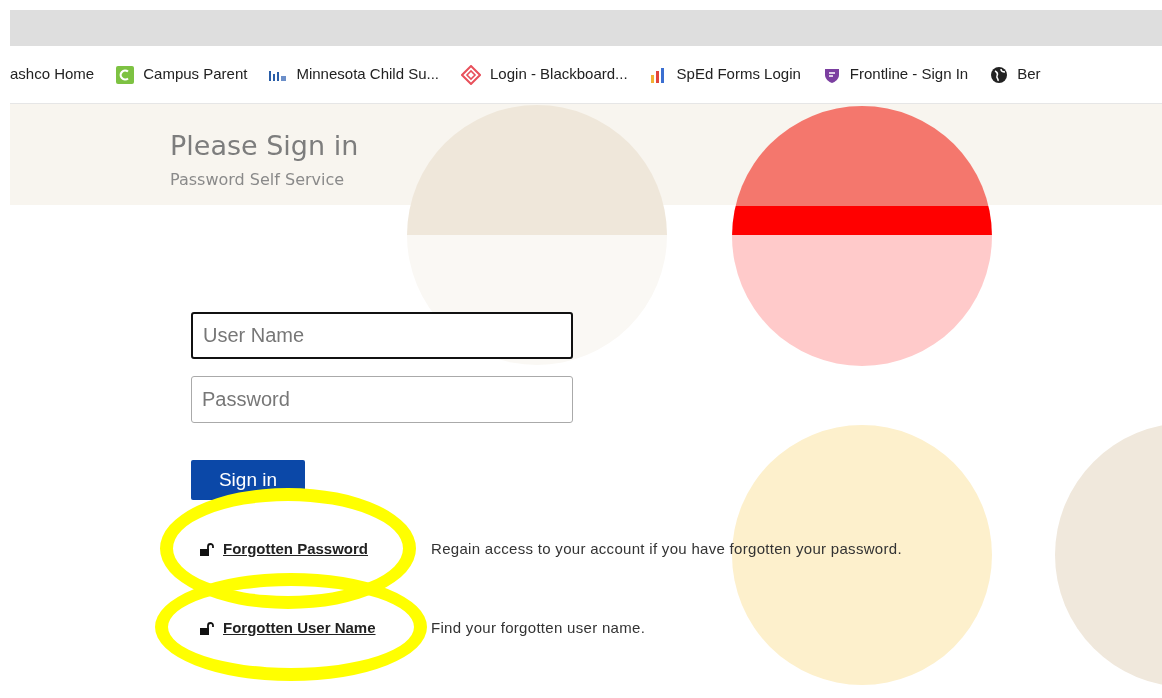  Describe the element at coordinates (52, 74) in the screenshot. I see `bookmark-link: ashco Home` at that location.